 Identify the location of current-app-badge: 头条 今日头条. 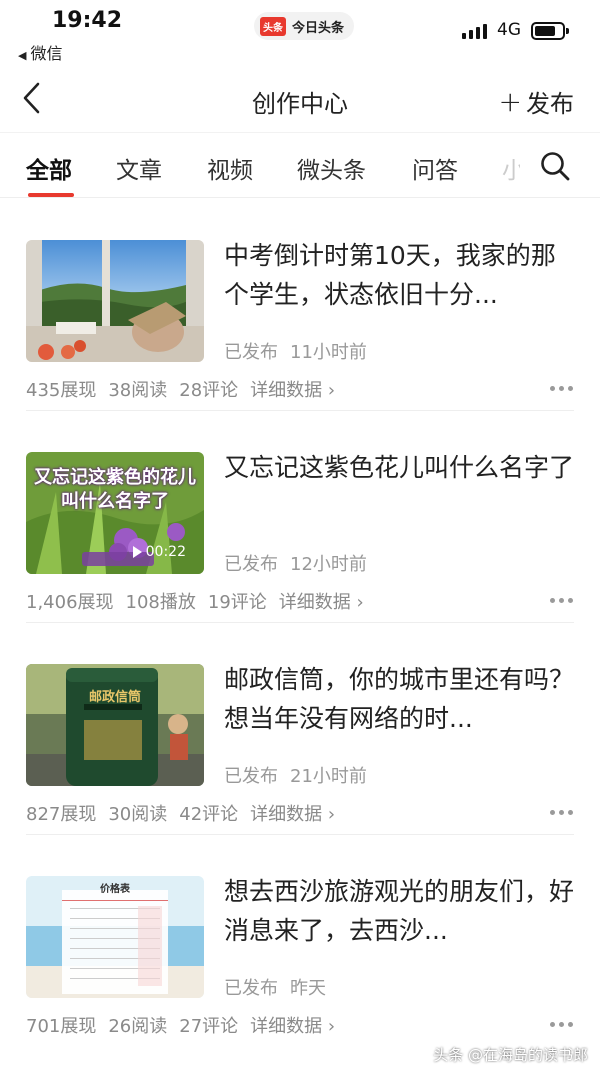
(304, 26).